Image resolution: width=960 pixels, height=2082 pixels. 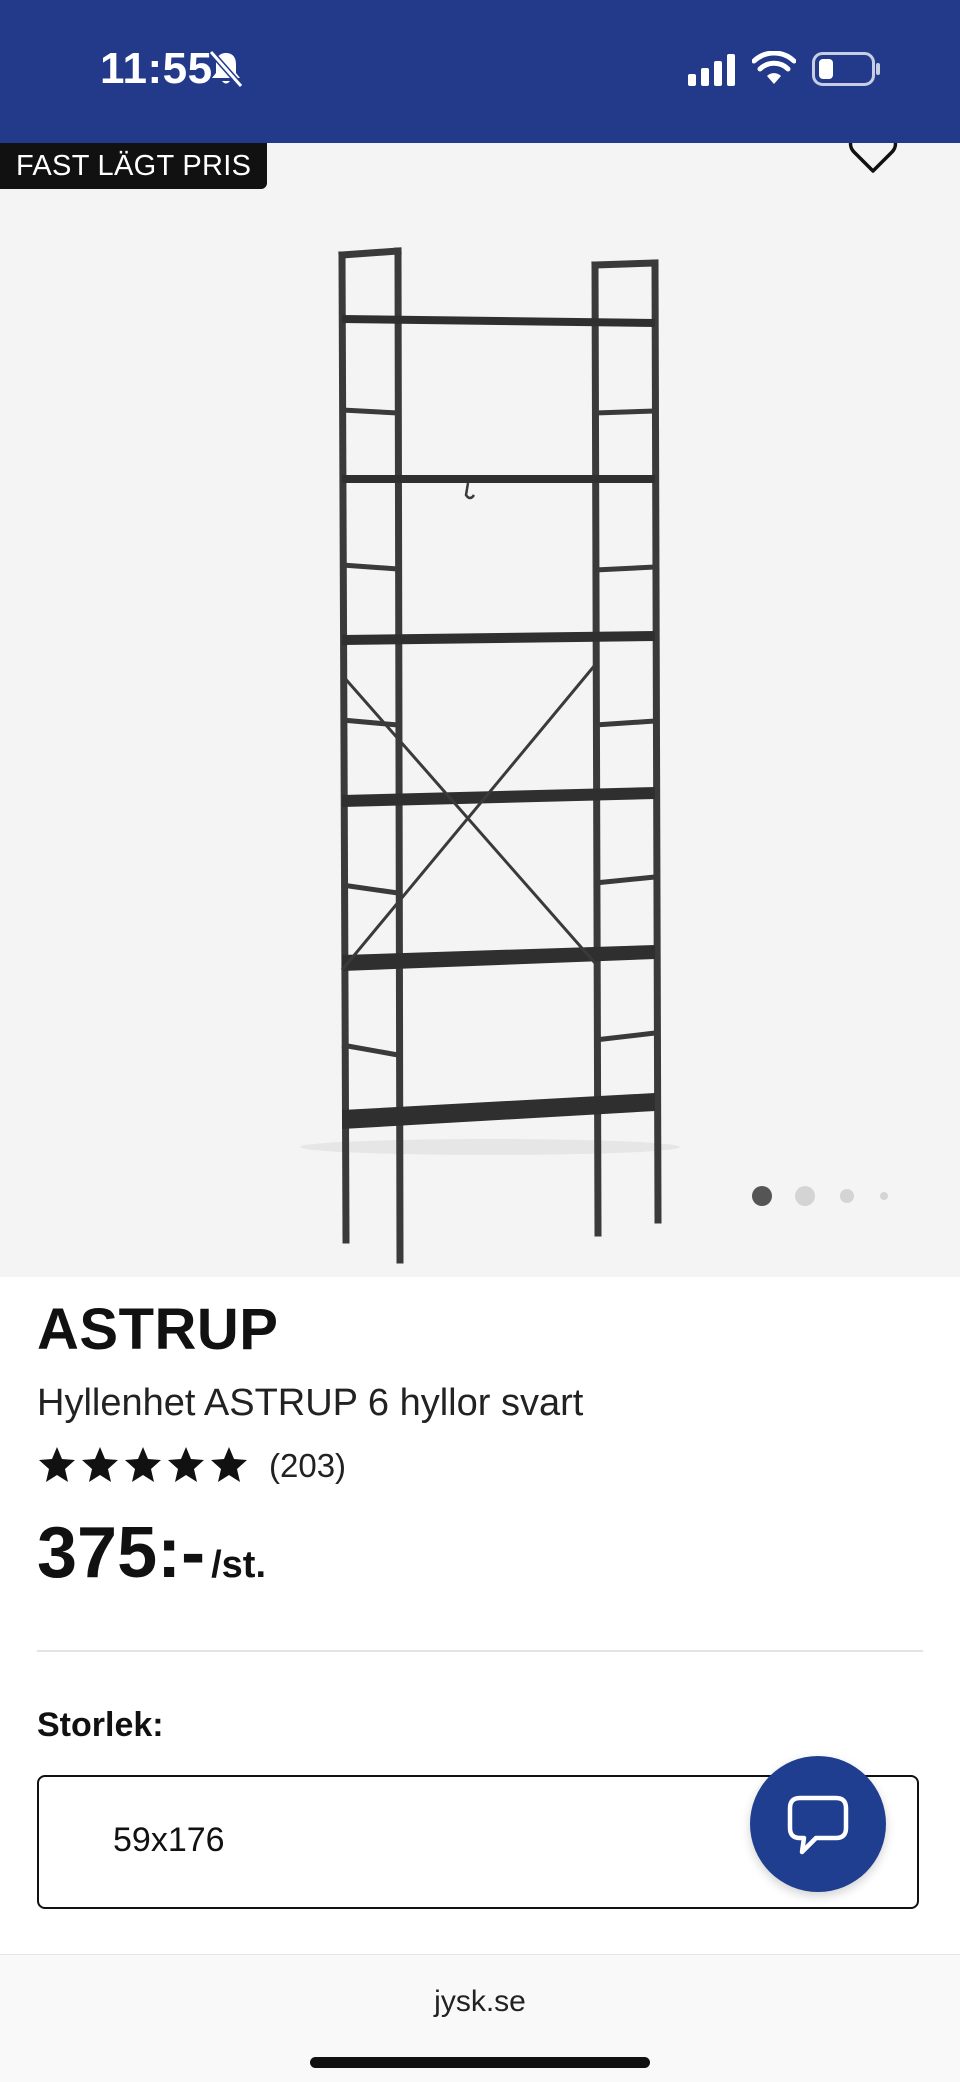 I want to click on price-unit: /st., so click(x=238, y=1565).